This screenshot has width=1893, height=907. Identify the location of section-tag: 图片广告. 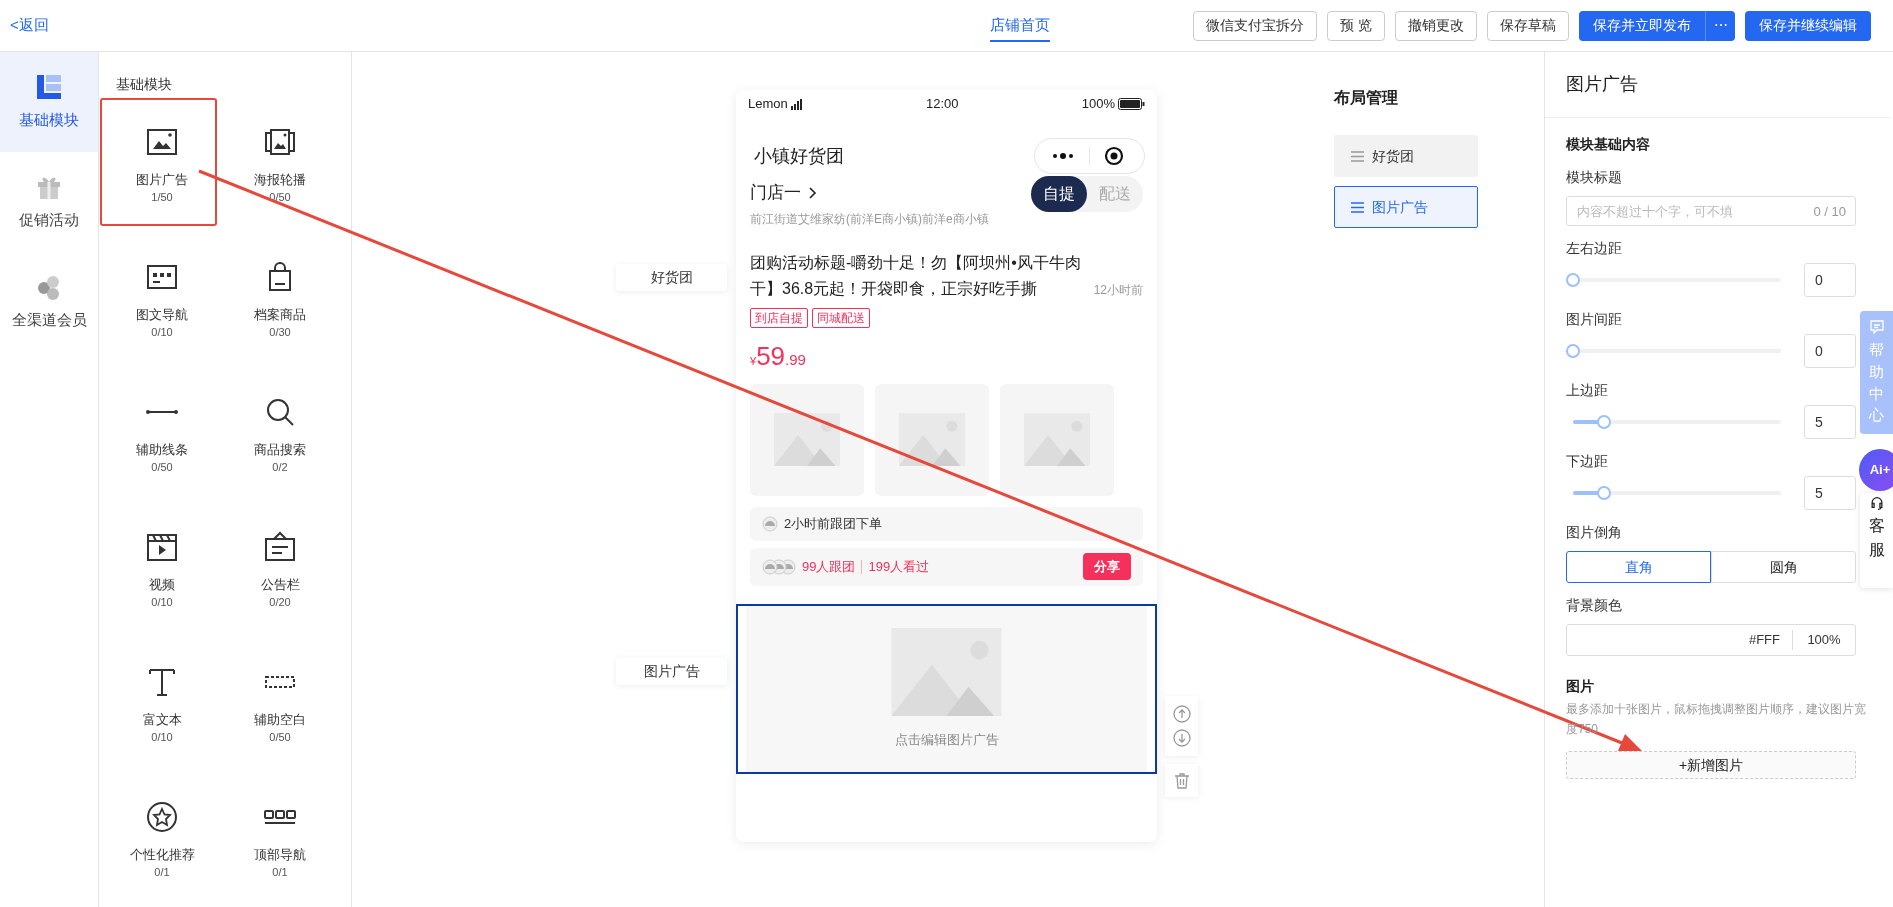
(671, 671).